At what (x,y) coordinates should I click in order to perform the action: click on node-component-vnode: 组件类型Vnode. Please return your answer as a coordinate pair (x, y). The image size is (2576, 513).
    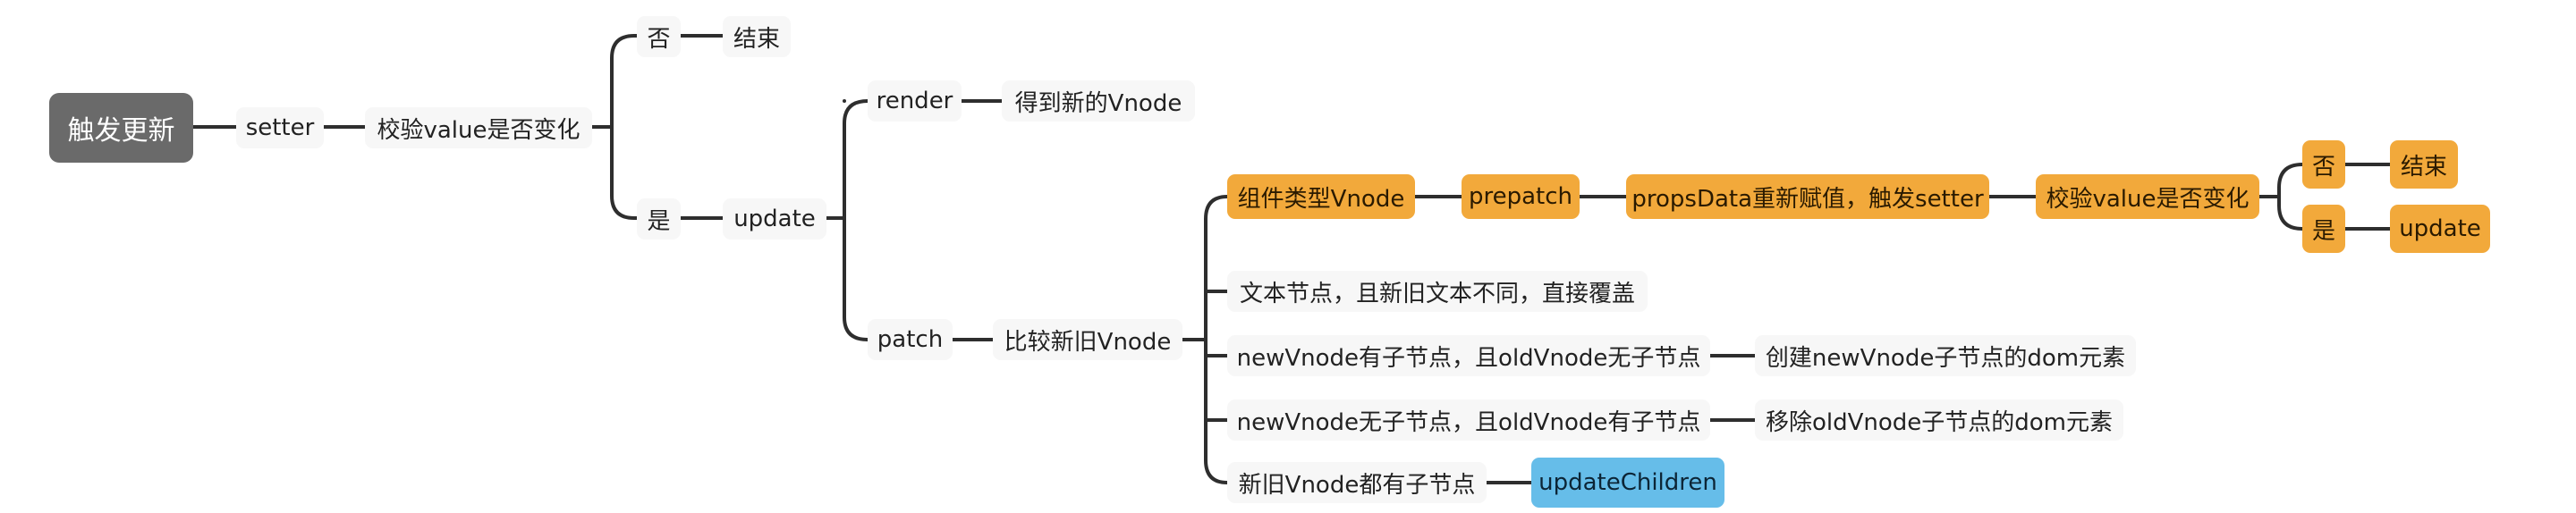
    Looking at the image, I should click on (1321, 196).